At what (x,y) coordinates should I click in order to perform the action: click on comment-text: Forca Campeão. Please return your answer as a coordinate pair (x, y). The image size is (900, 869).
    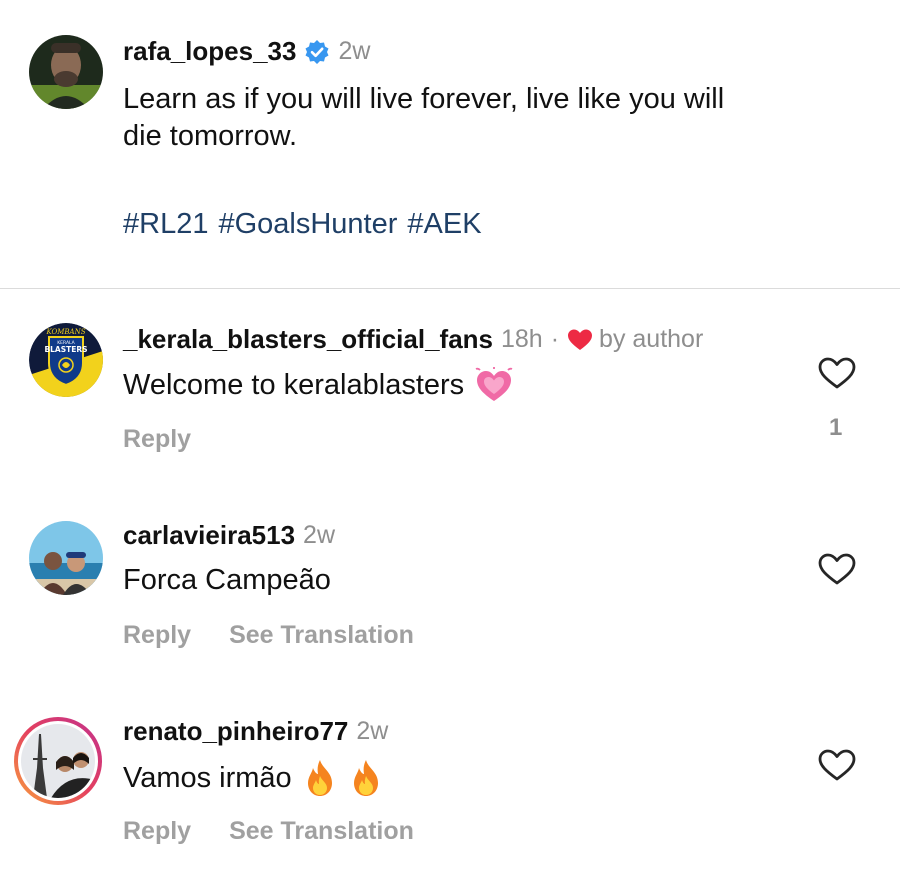
    Looking at the image, I should click on (227, 580).